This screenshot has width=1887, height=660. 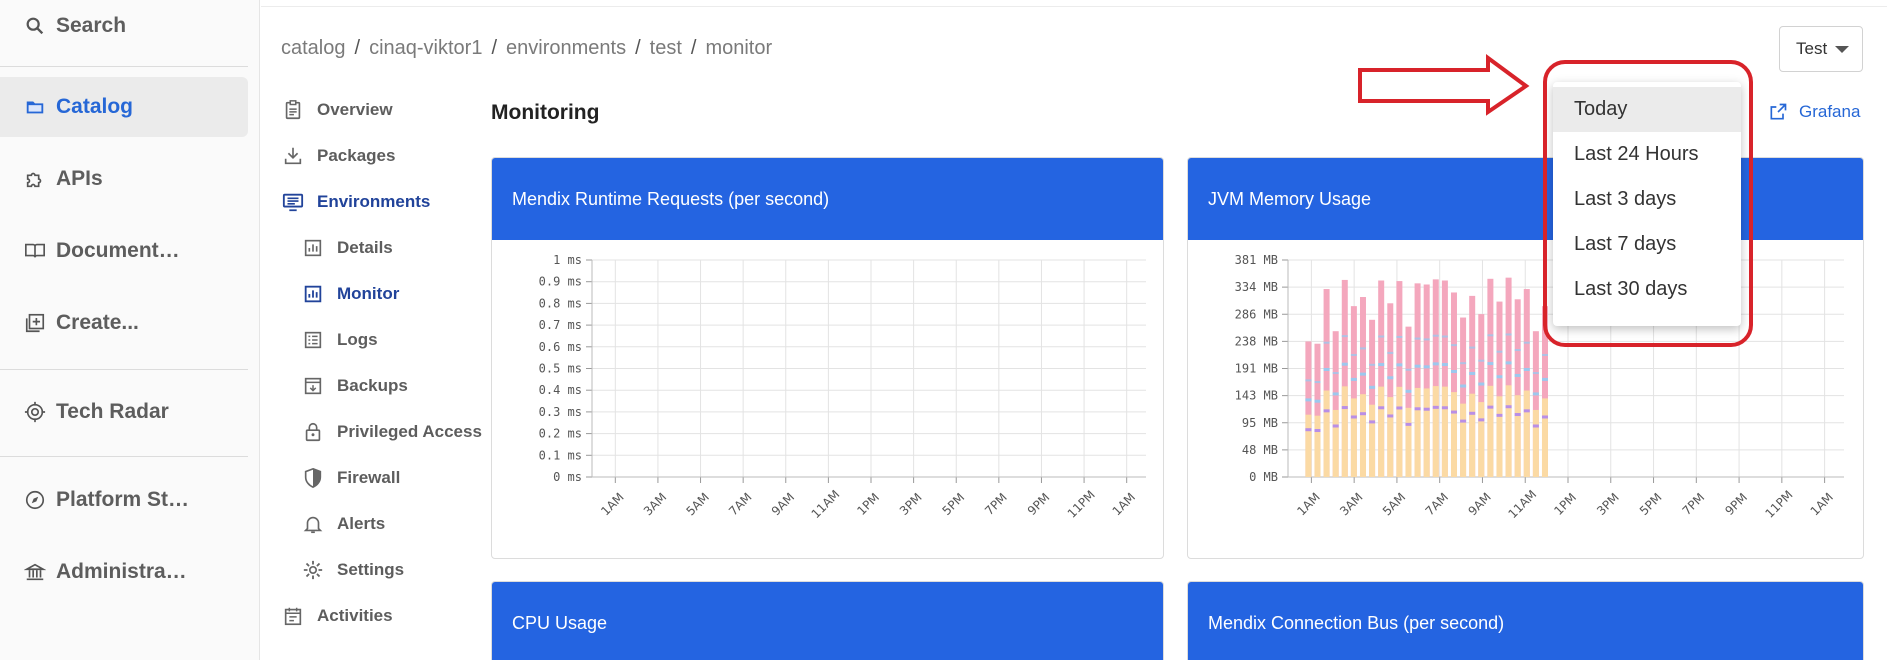 I want to click on grafana-link-label: Grafana, so click(x=1830, y=111).